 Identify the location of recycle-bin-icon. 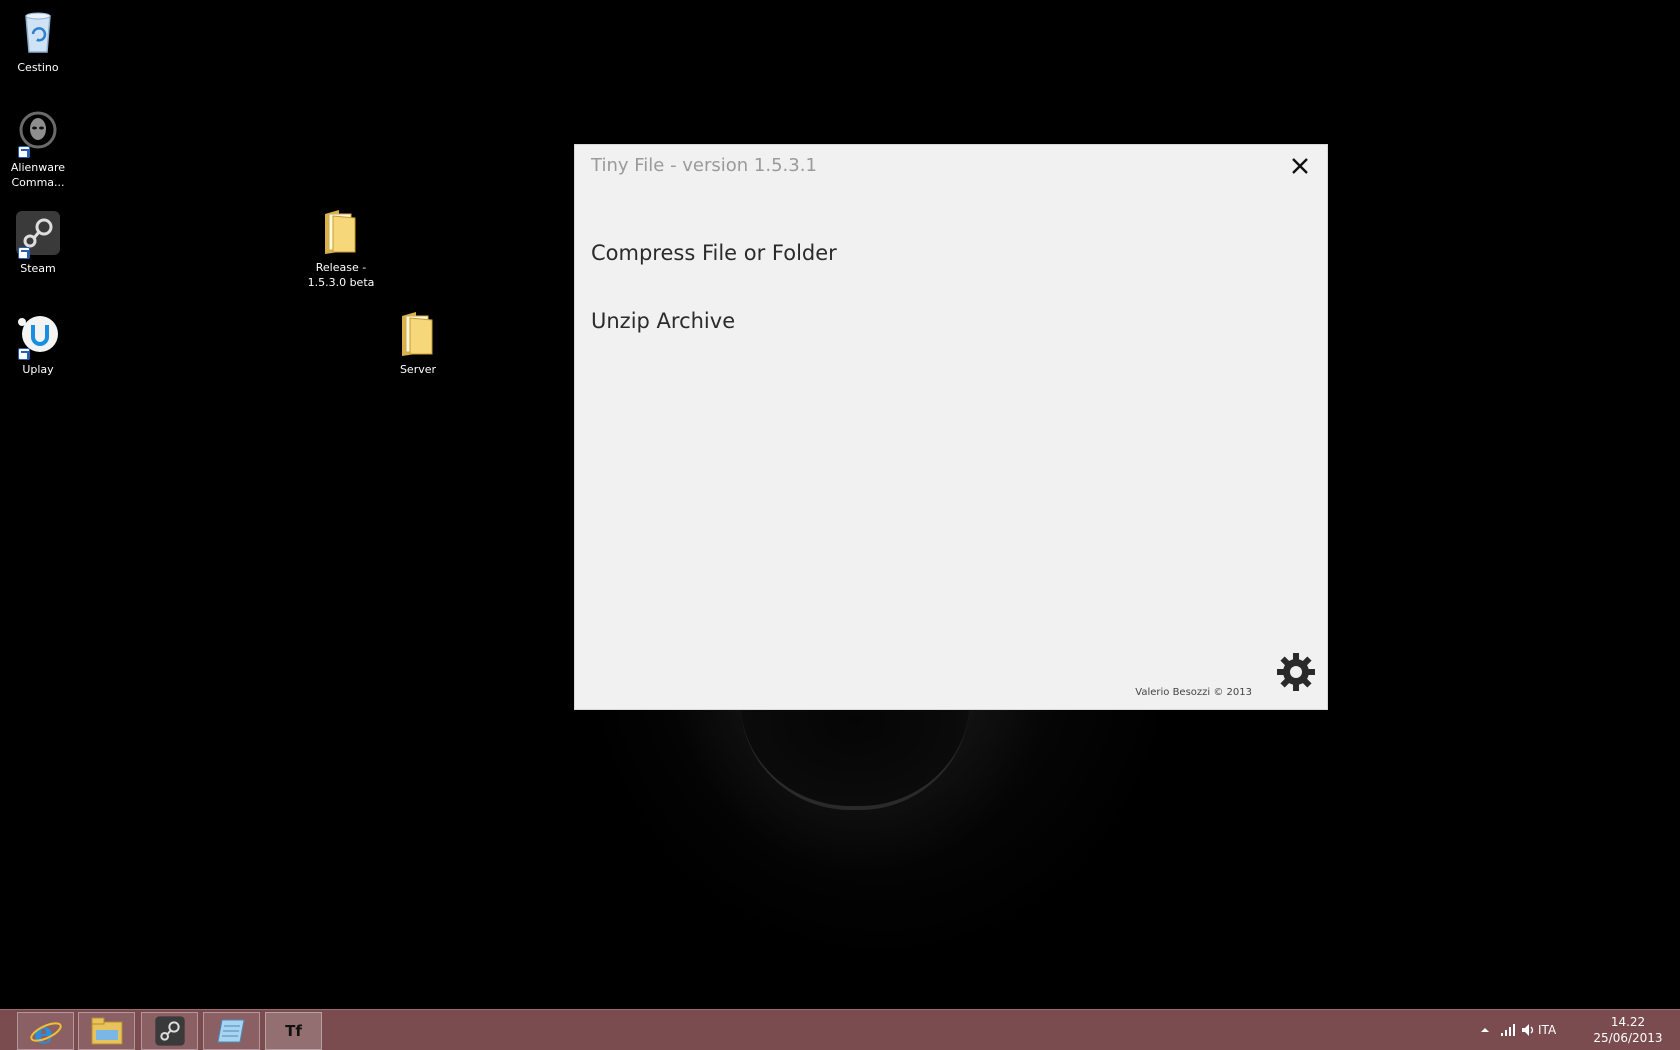
(38, 32).